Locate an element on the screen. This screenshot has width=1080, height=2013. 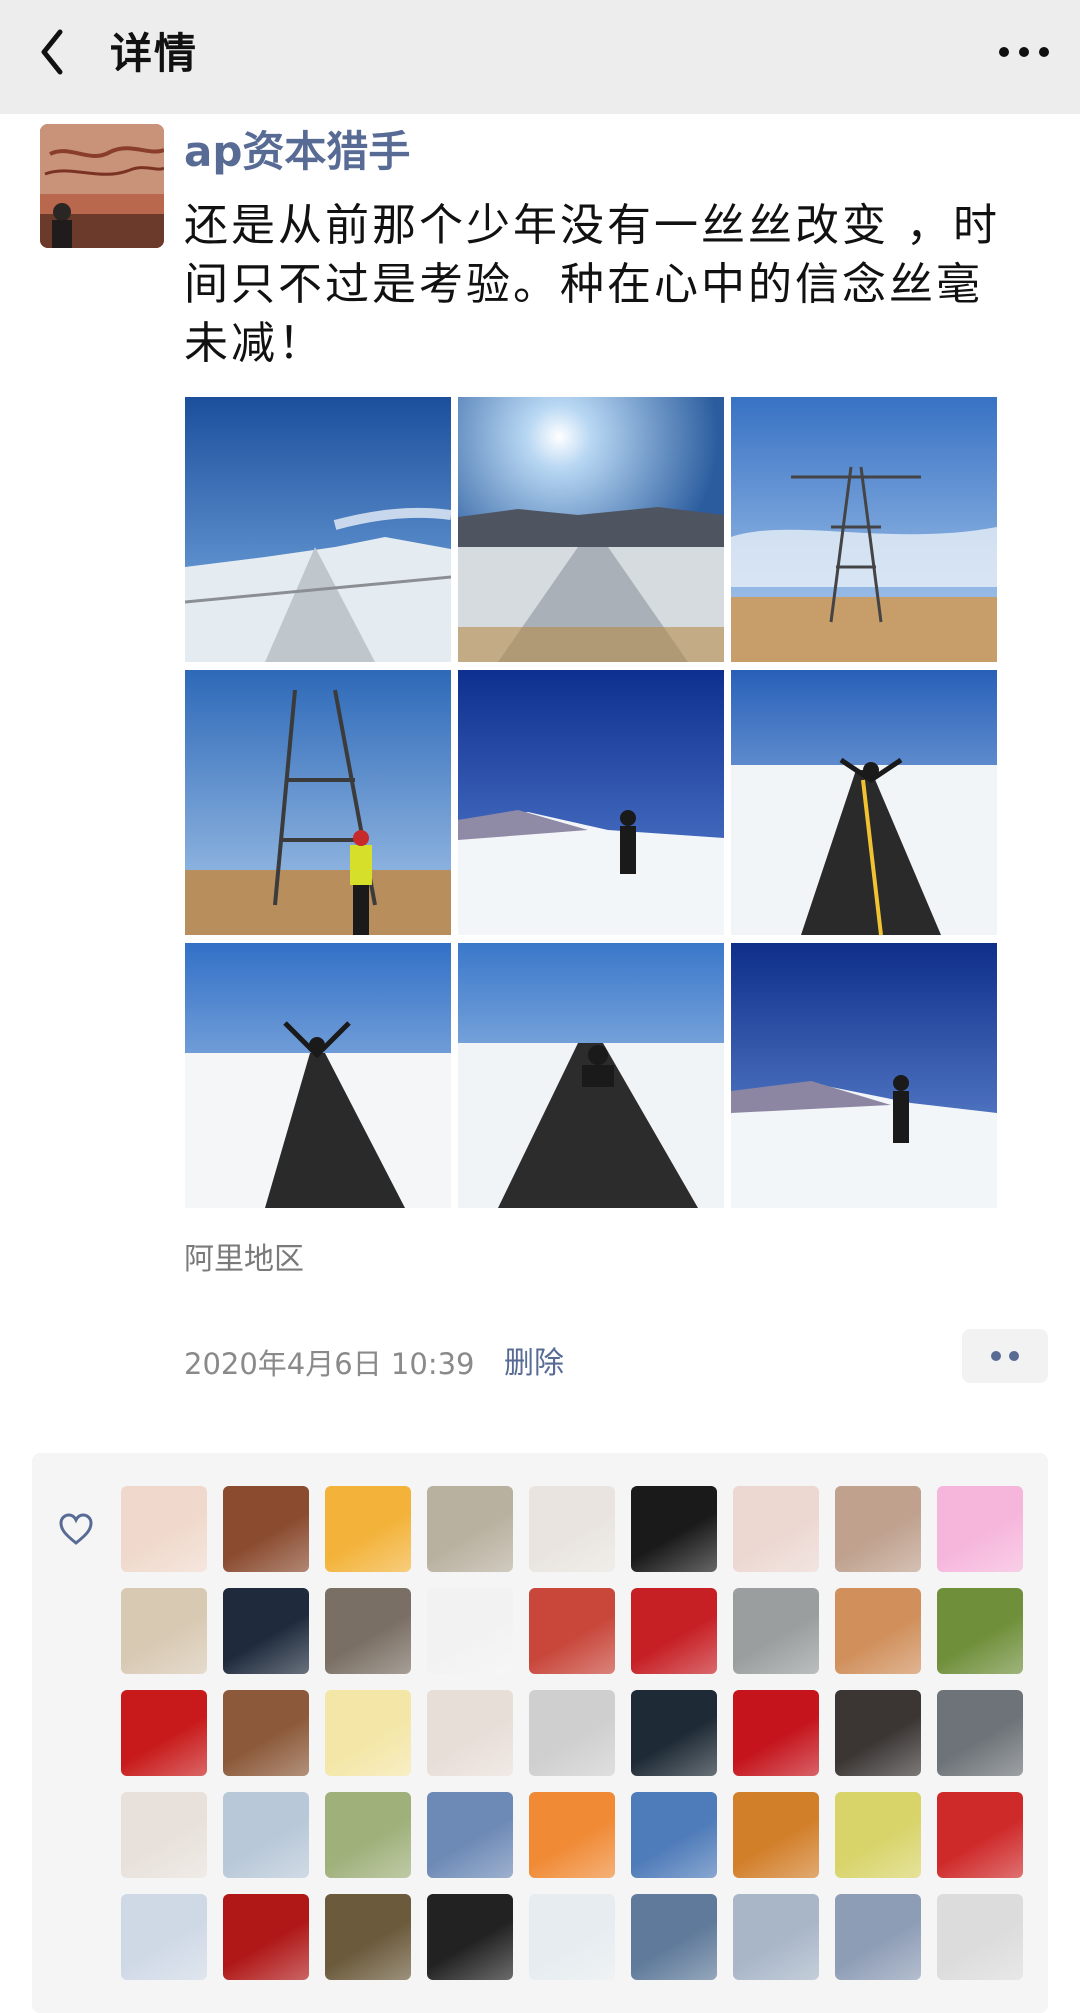
back-button is located at coordinates (56, 52).